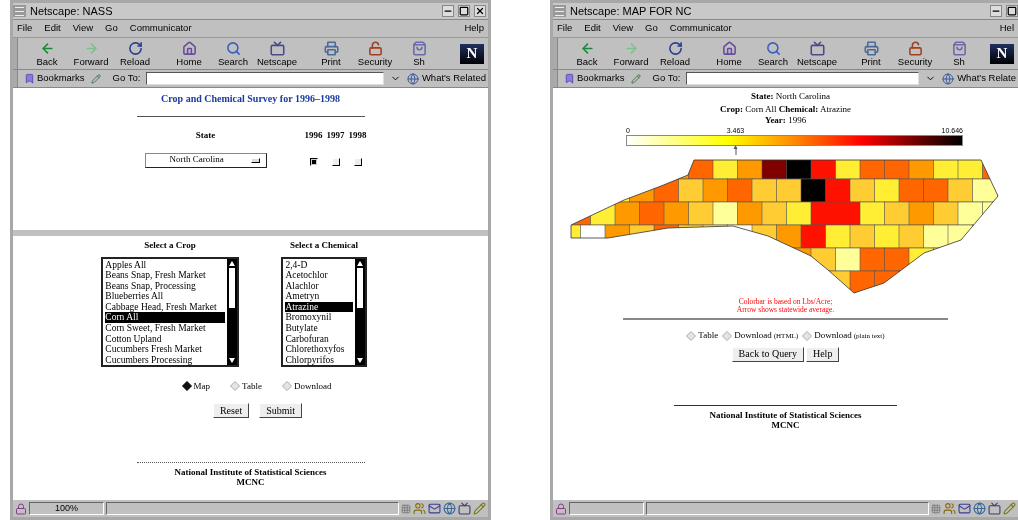  Describe the element at coordinates (205, 160) in the screenshot. I see `state-dropdown: North Carolina` at that location.